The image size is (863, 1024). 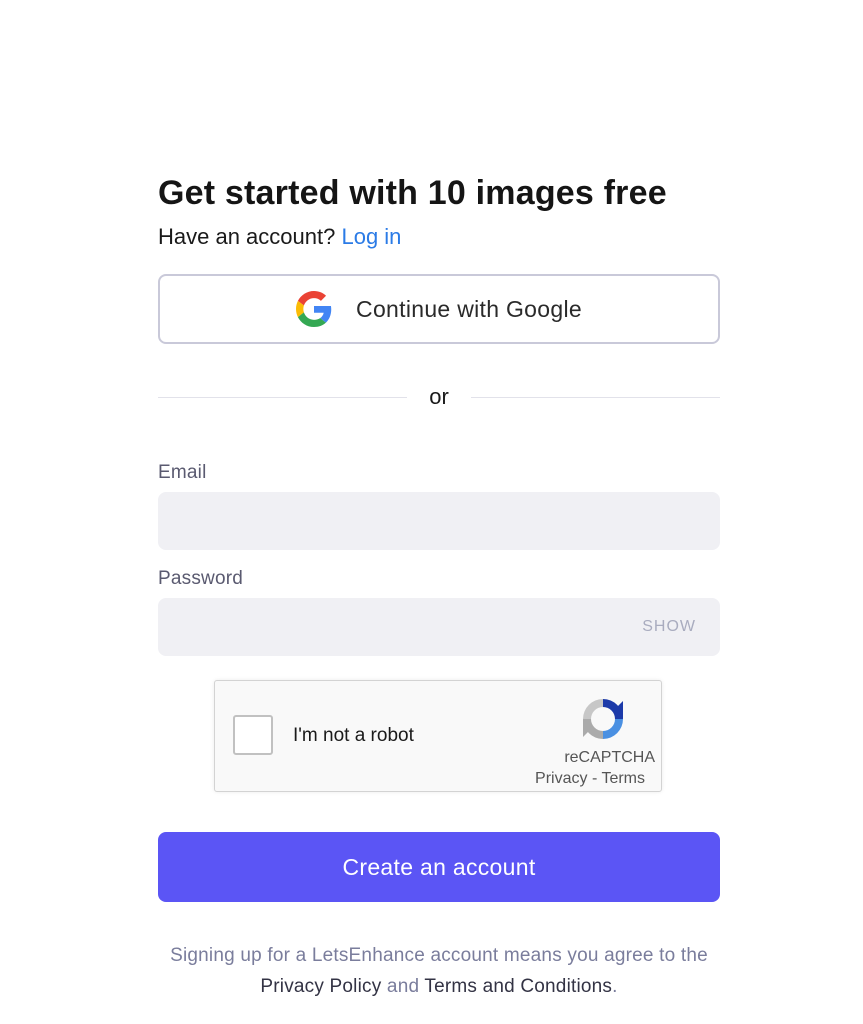 What do you see at coordinates (561, 778) in the screenshot?
I see `recaptcha-privacy-link: Privacy` at bounding box center [561, 778].